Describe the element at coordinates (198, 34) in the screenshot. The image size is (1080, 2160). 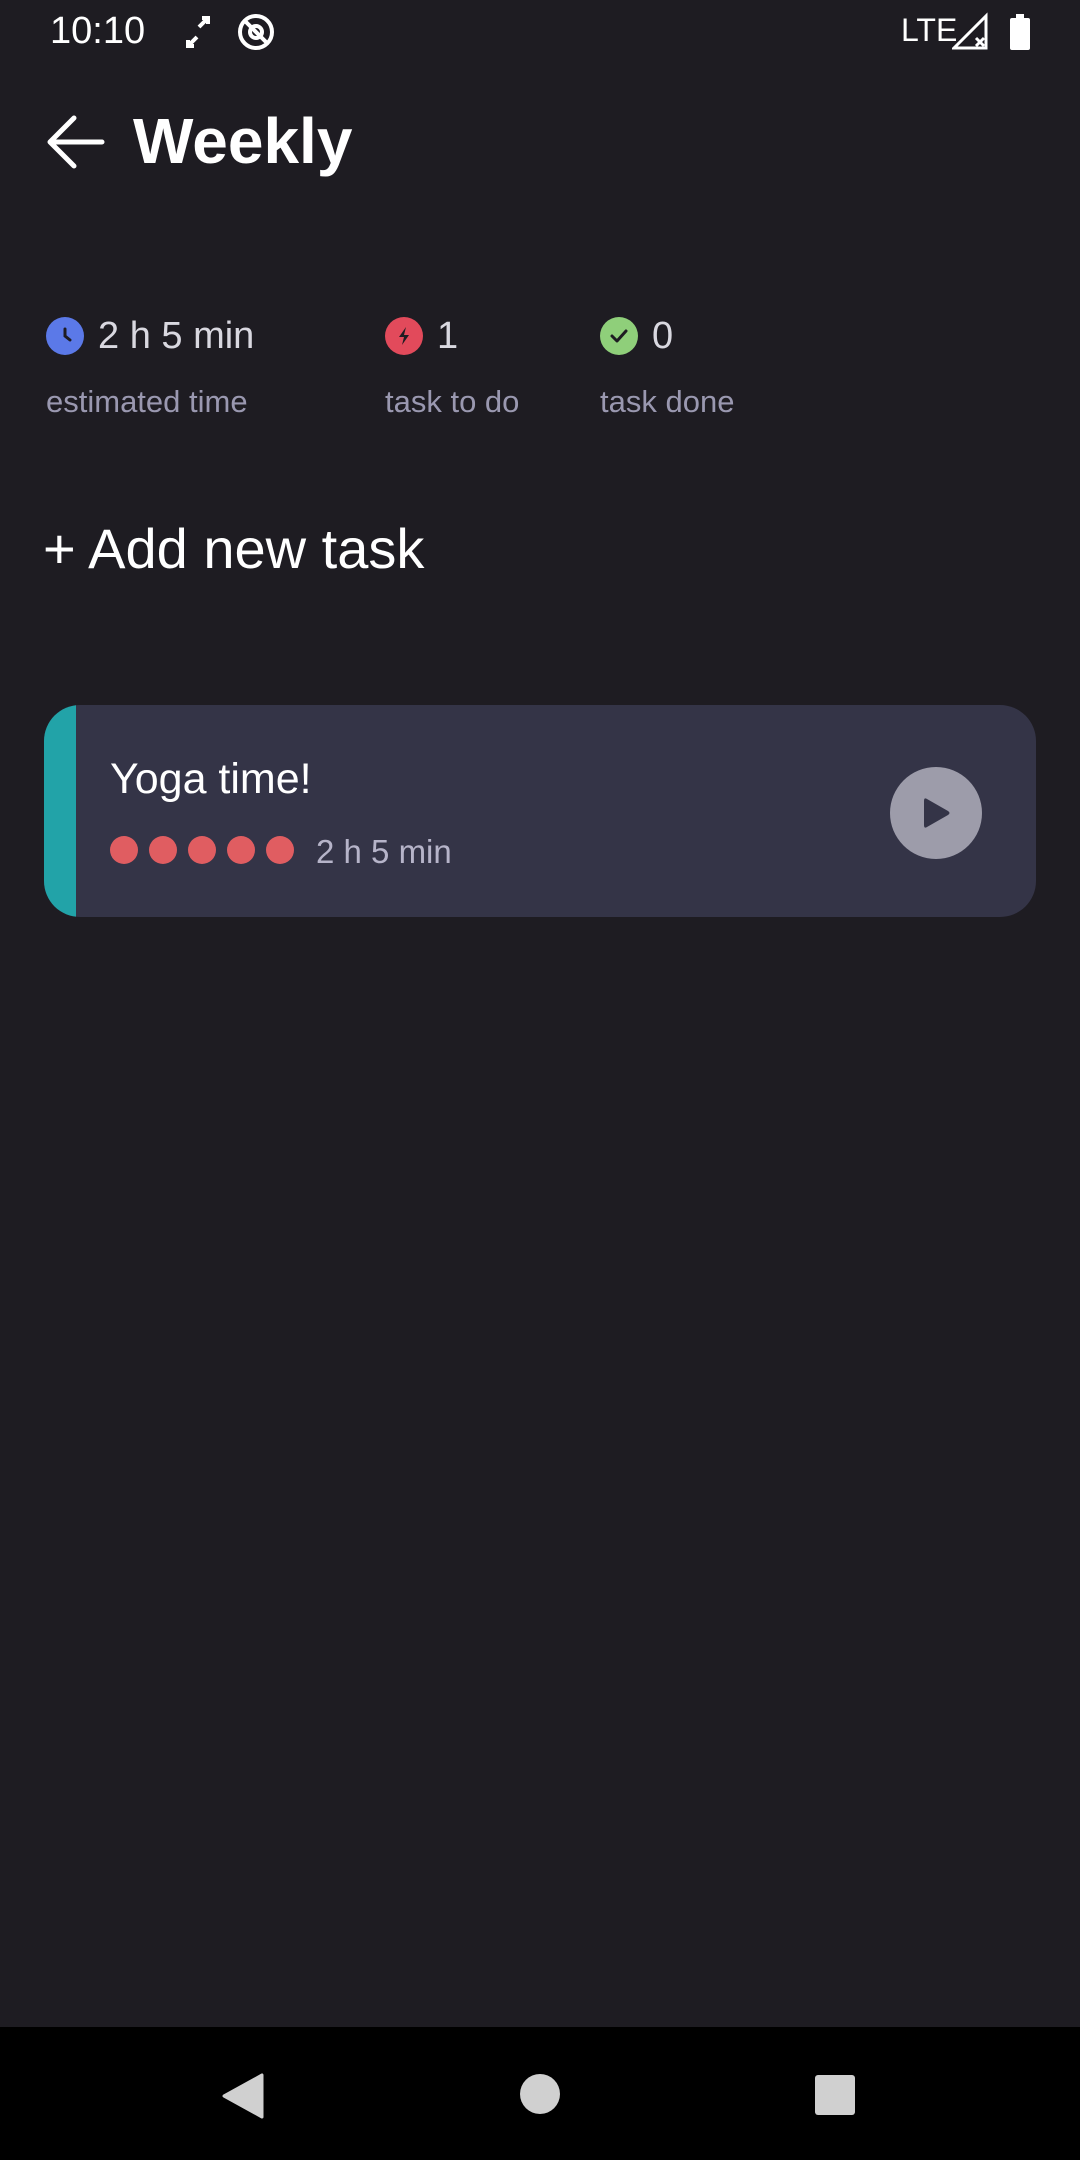
I see `arrows-icon` at that location.